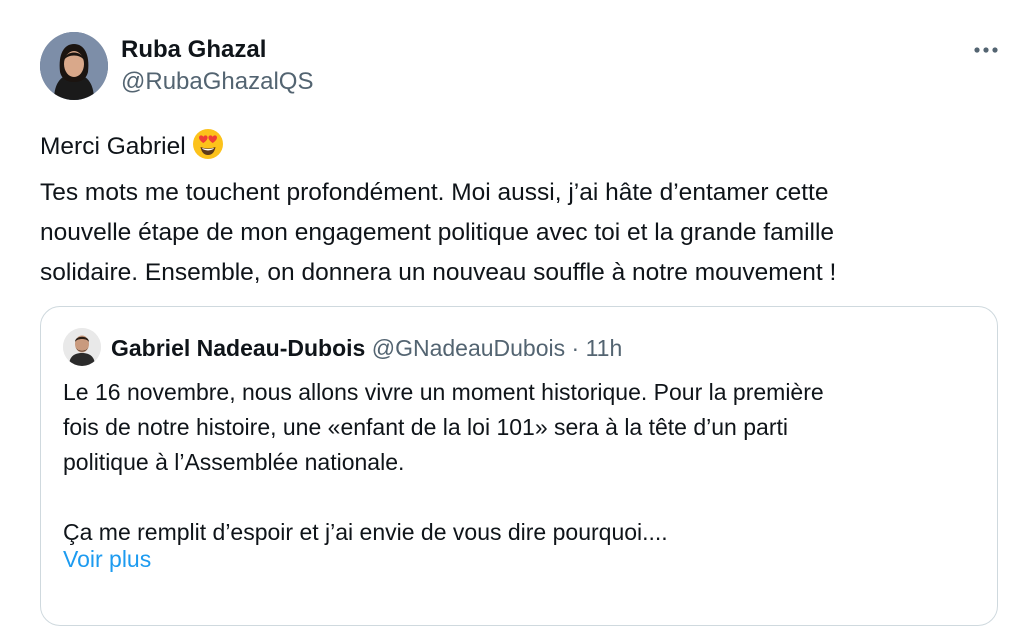 The width and height of the screenshot is (1016, 626). Describe the element at coordinates (604, 348) in the screenshot. I see `quoted-tweet-timestamp: 11h` at that location.